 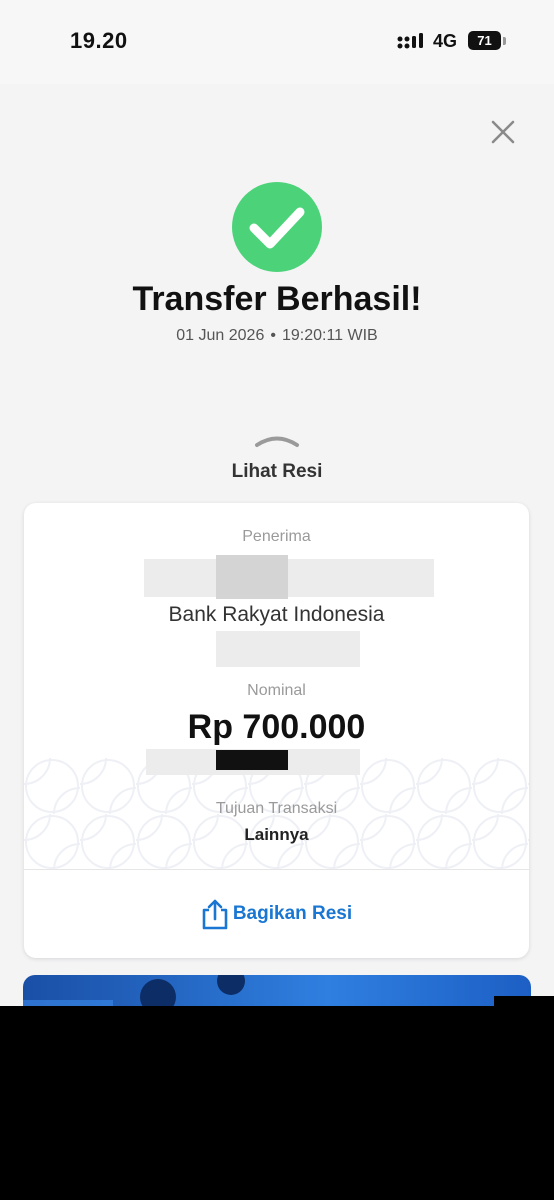 I want to click on battery-icon: 71, so click(x=484, y=40).